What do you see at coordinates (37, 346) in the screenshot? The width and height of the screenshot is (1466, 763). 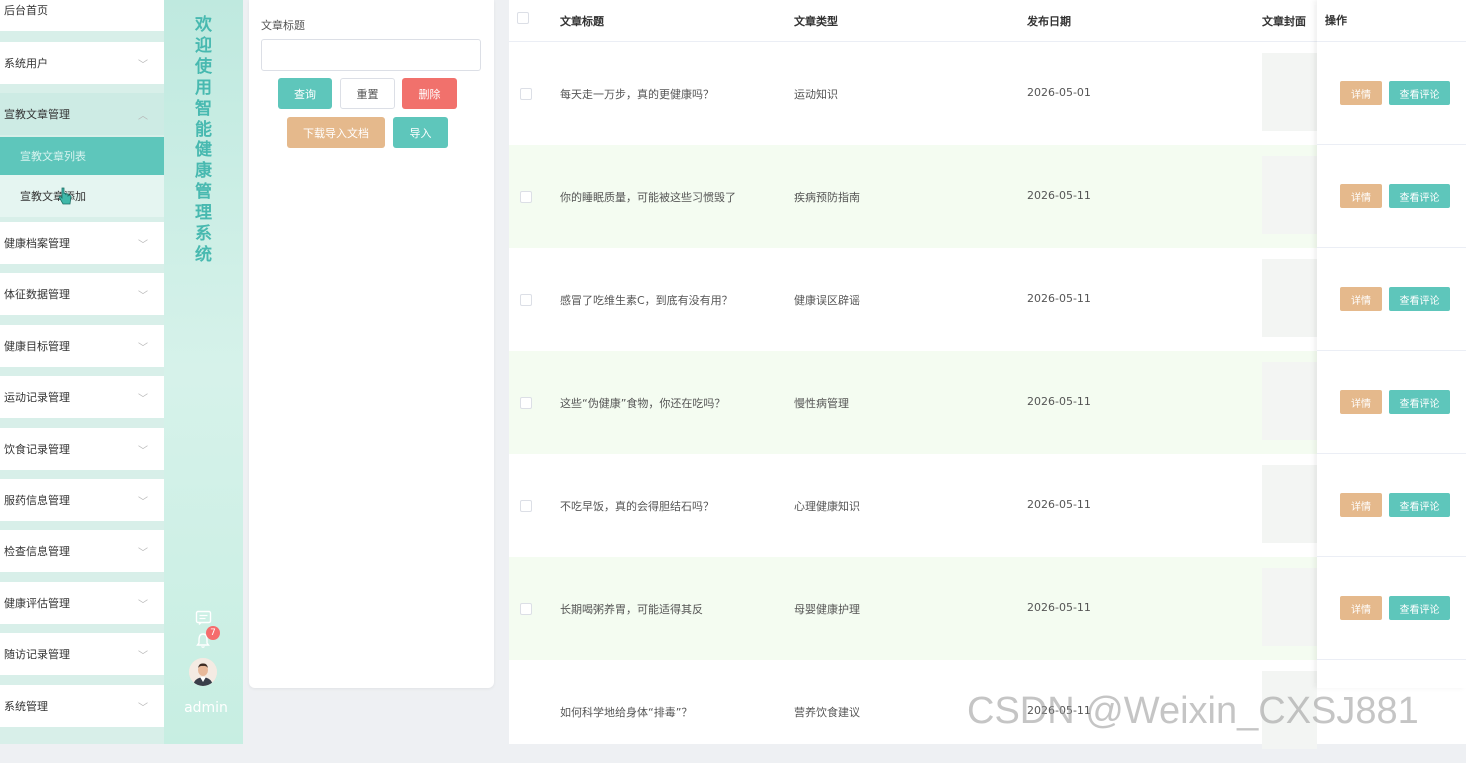 I see `sidebar-item-label: 健康目标管理` at bounding box center [37, 346].